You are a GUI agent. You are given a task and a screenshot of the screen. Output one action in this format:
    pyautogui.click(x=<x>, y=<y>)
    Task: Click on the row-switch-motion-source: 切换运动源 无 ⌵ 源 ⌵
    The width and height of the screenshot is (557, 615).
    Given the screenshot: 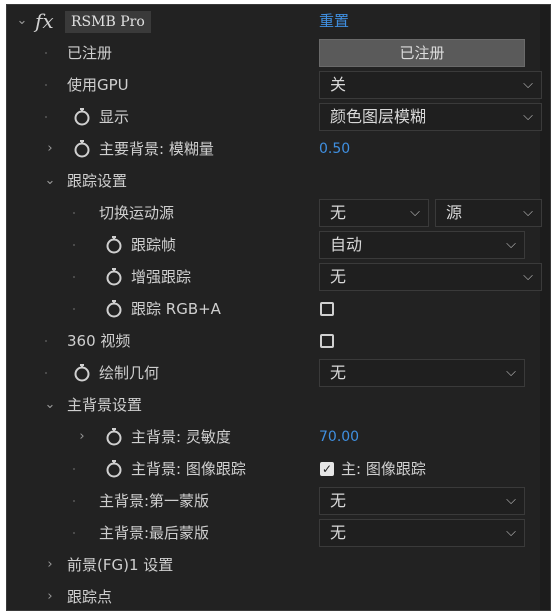 What is the action you would take?
    pyautogui.click(x=278, y=213)
    